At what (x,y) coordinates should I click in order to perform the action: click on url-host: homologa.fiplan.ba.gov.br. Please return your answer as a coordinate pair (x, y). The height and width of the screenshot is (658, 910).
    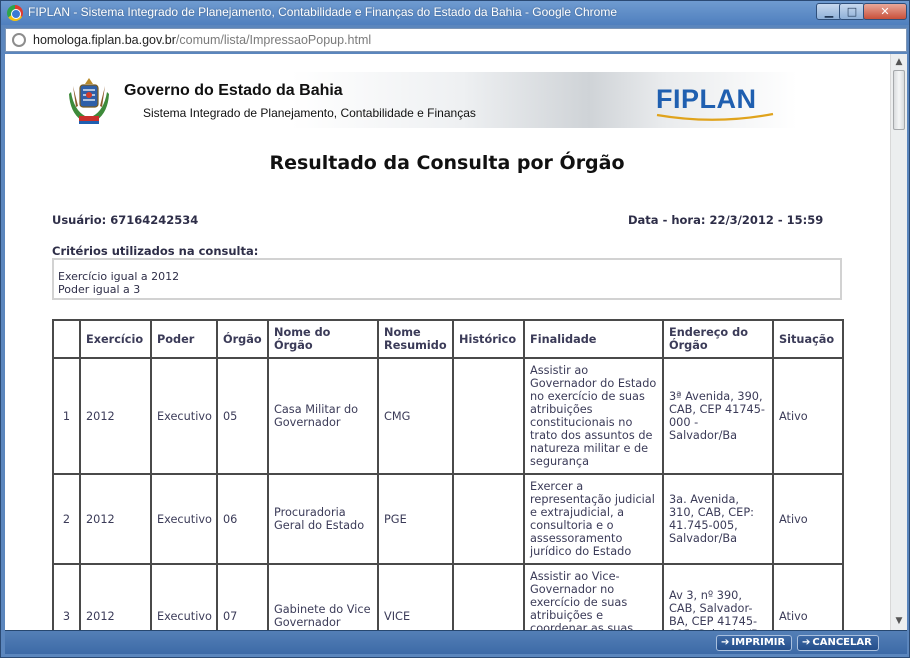
    Looking at the image, I should click on (104, 40).